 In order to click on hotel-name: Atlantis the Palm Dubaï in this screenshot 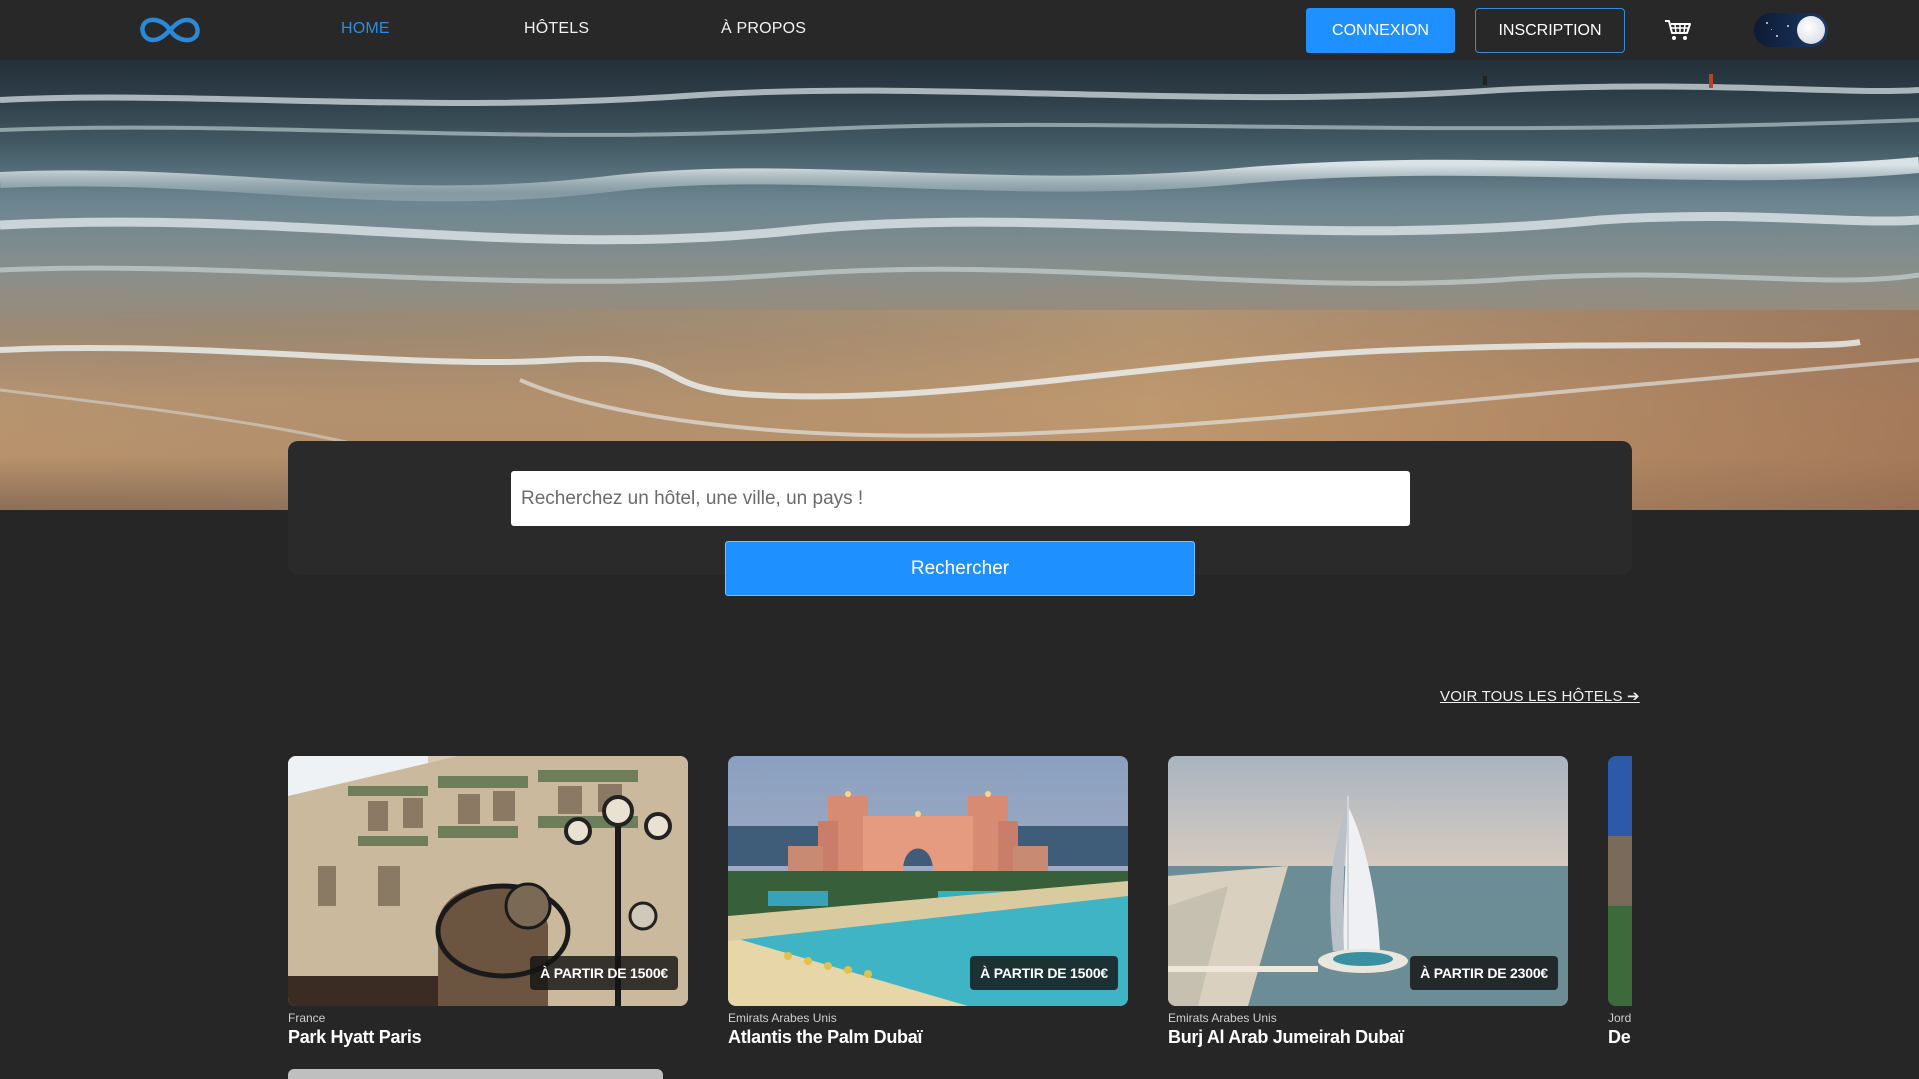, I will do `click(825, 1037)`.